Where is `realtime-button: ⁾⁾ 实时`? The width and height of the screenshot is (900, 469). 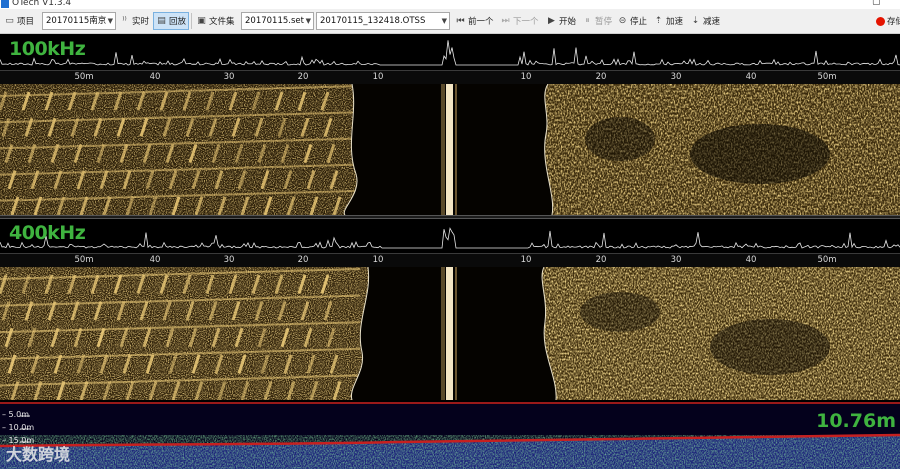 realtime-button: ⁾⁾ 实时 is located at coordinates (134, 21).